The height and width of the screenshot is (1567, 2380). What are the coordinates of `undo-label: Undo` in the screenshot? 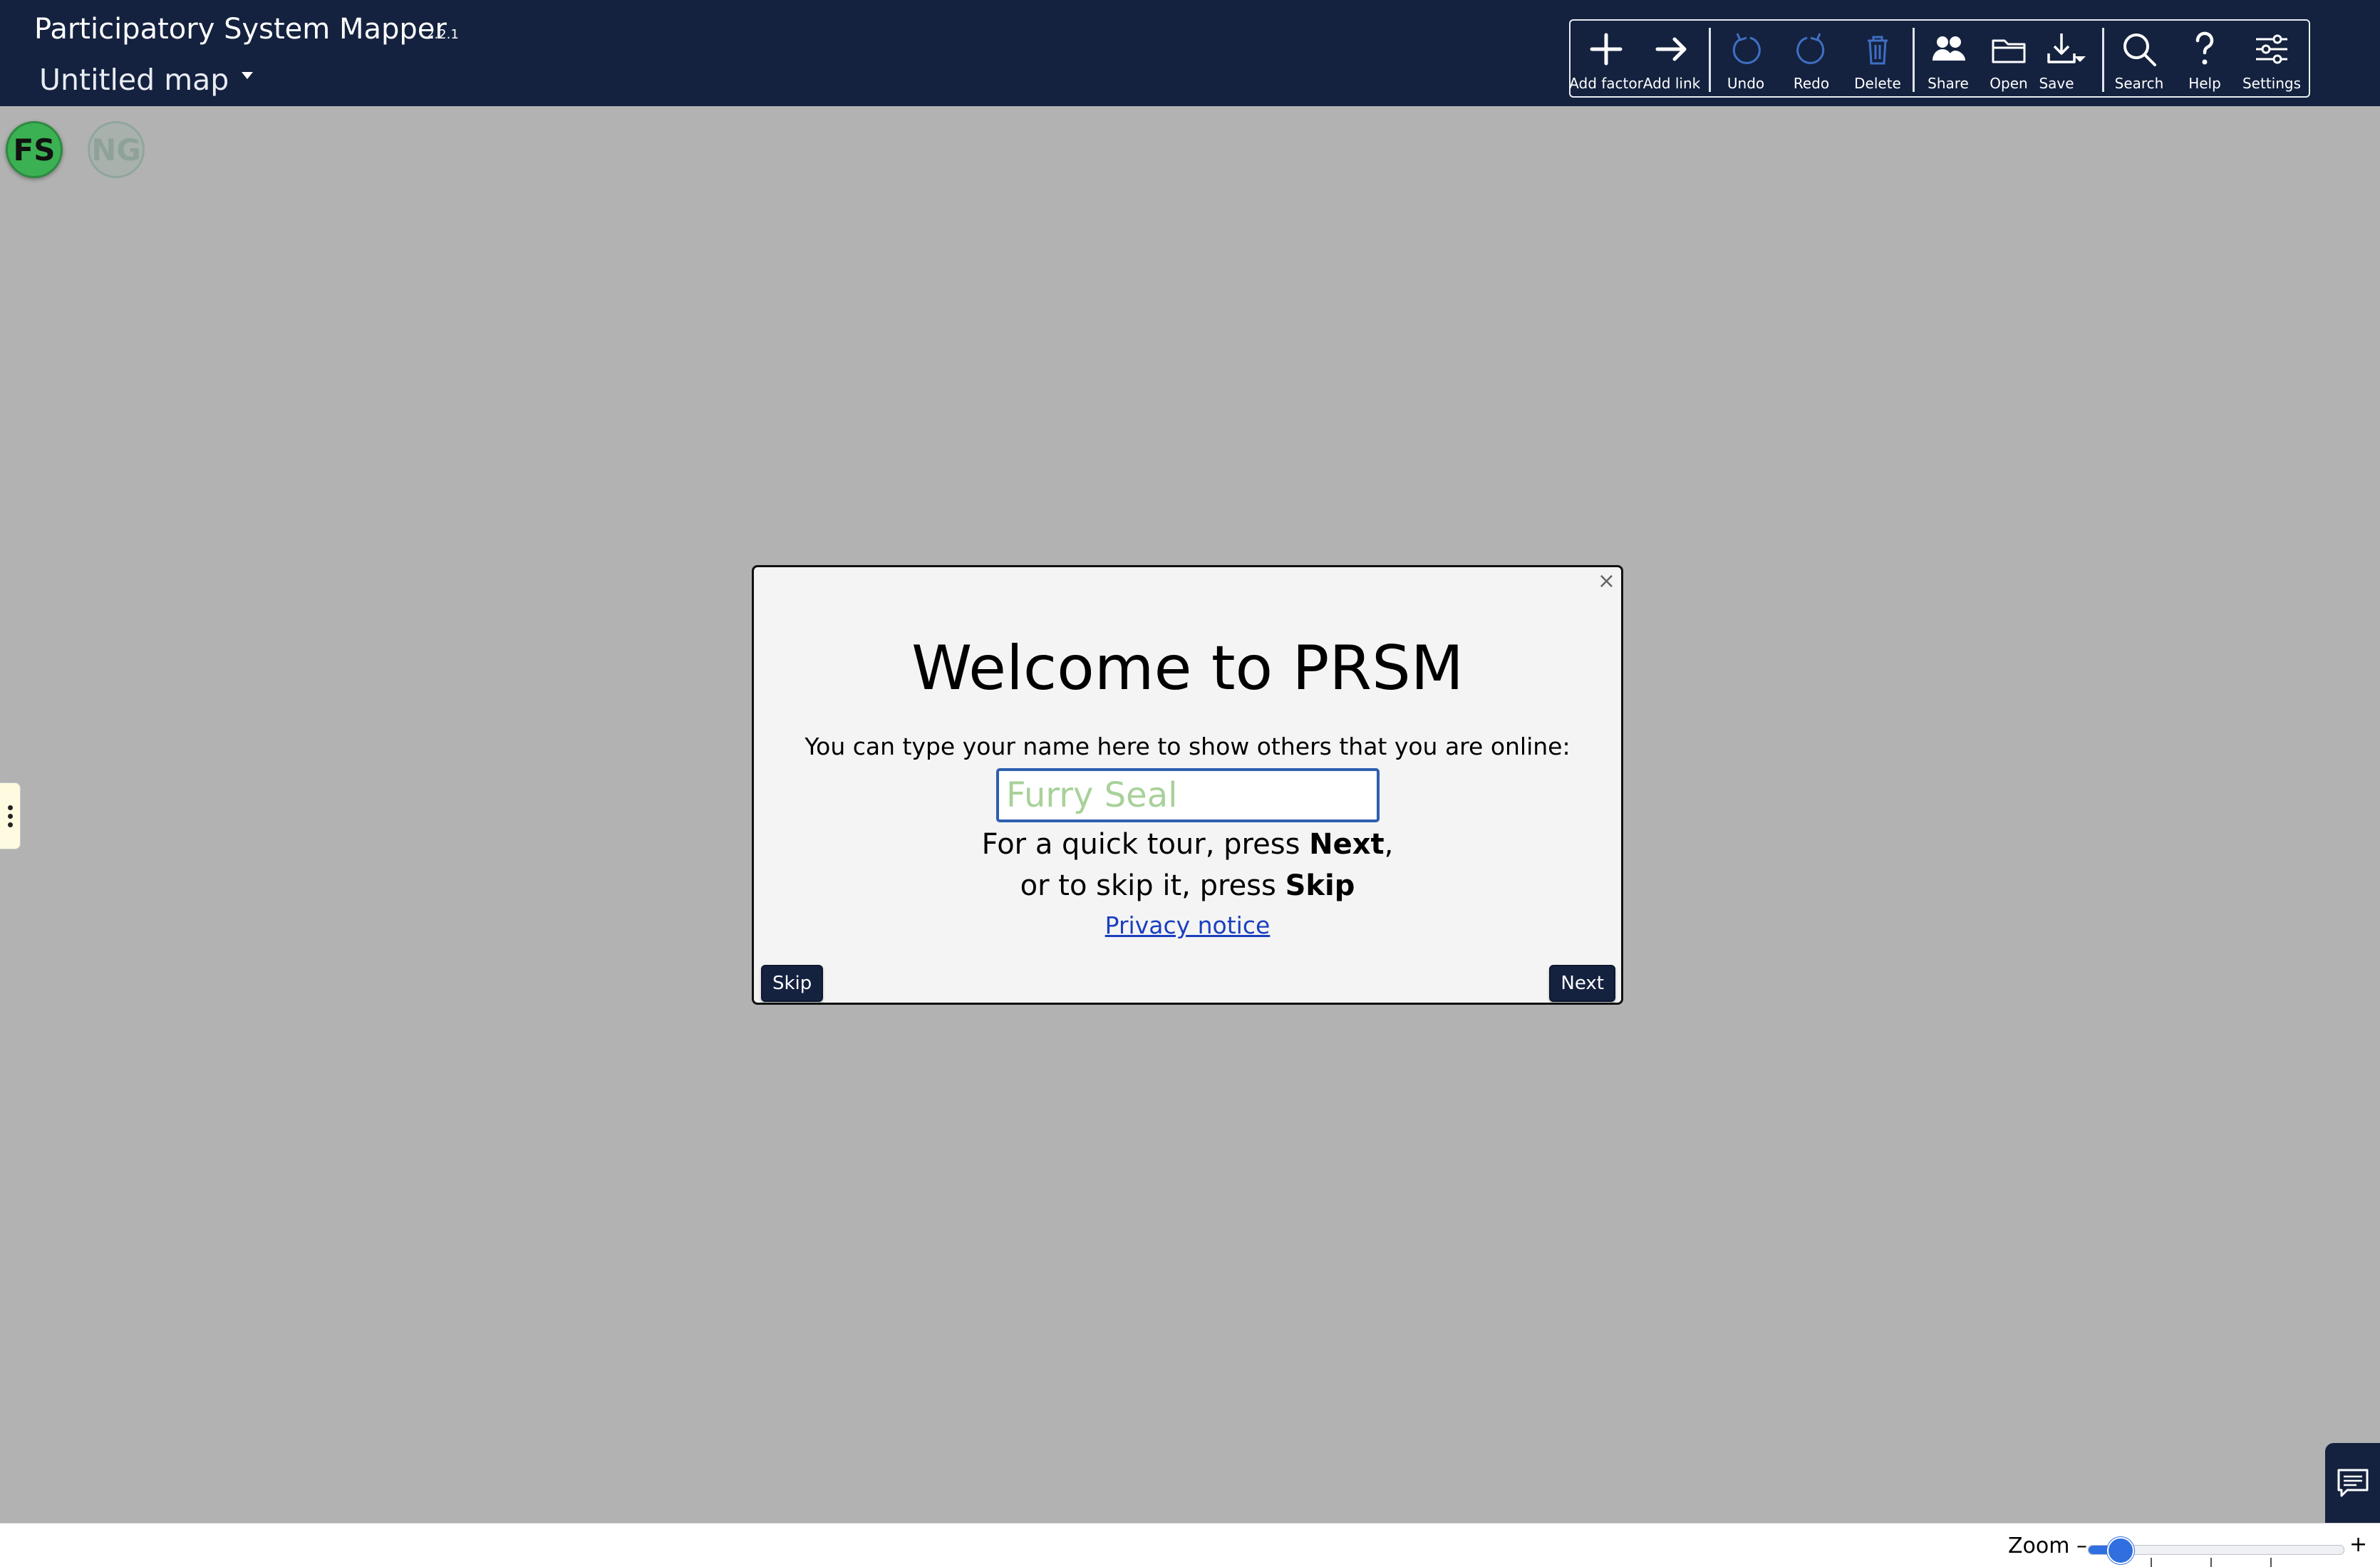 It's located at (1746, 83).